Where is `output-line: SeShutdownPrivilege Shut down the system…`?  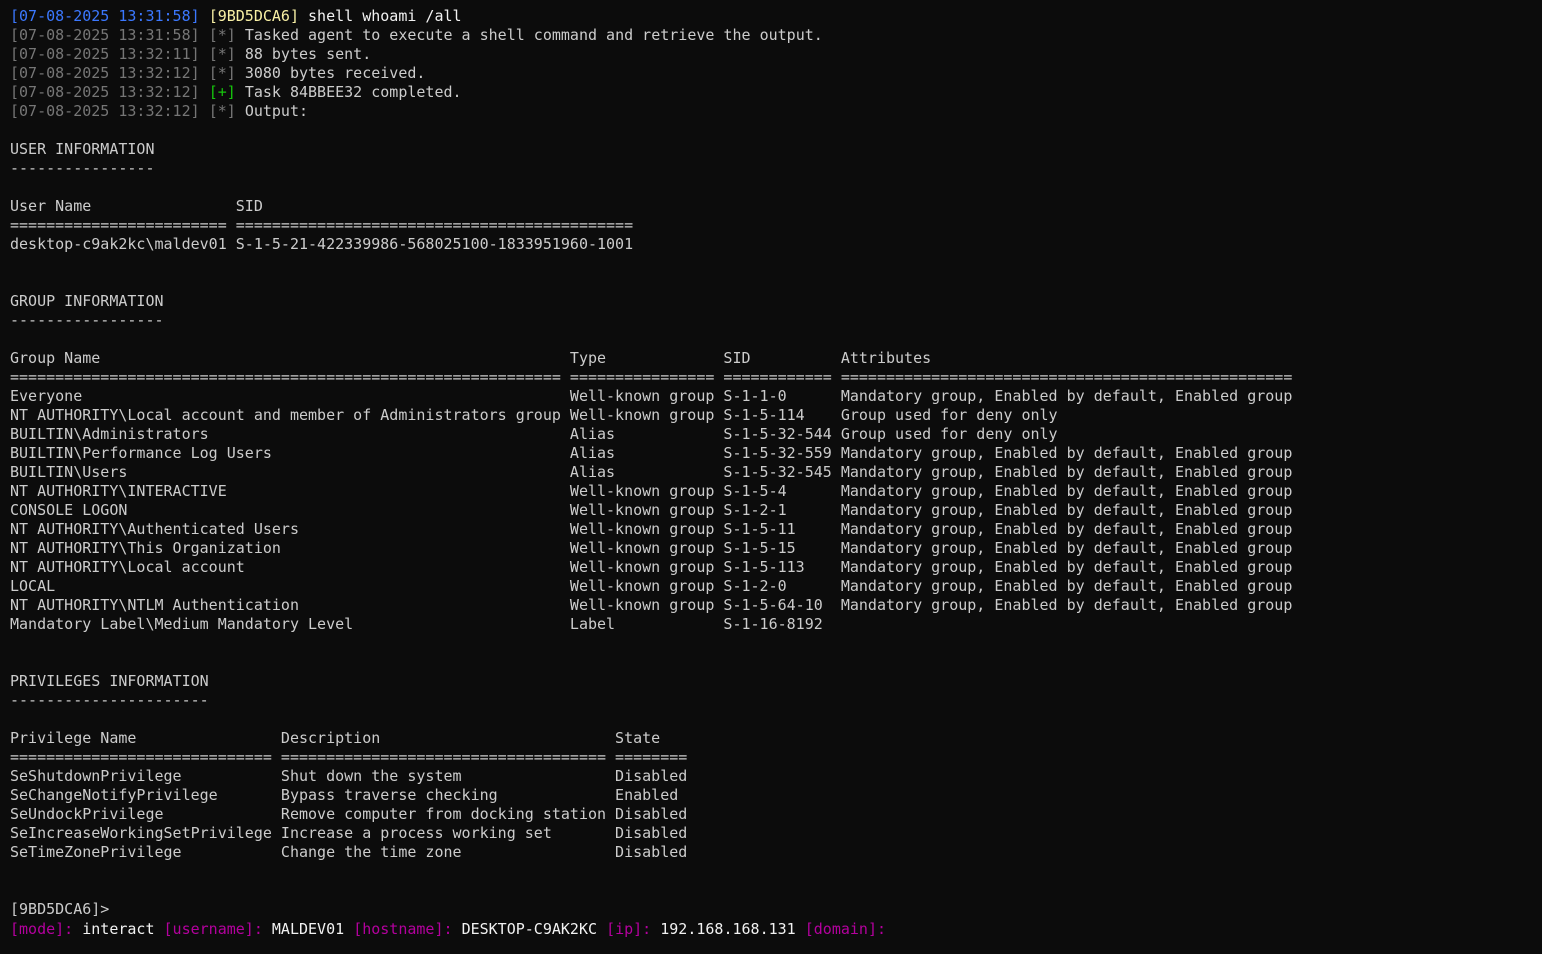
output-line: SeShutdownPrivilege Shut down the system… is located at coordinates (349, 776).